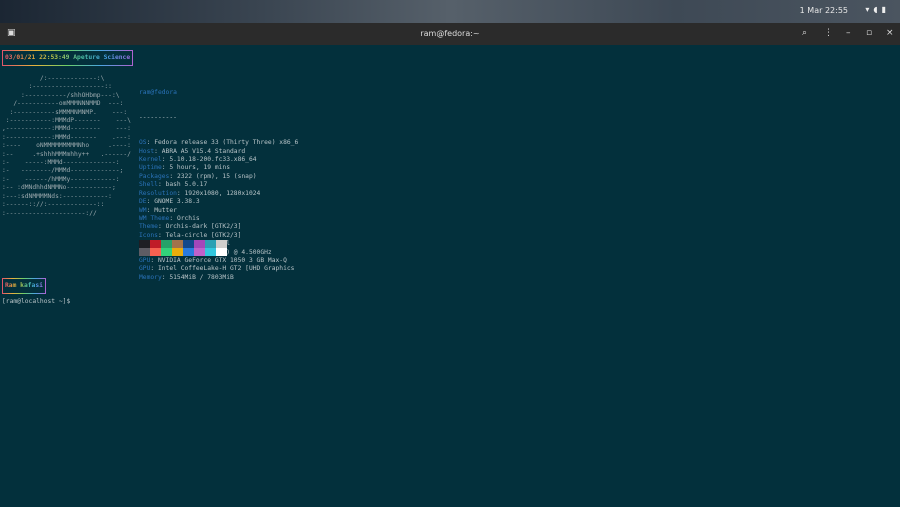 This screenshot has height=507, width=900. I want to click on info-line: GPU: NVIDIA GeForce GTX 1050 3 GB Max-Q, so click(213, 260).